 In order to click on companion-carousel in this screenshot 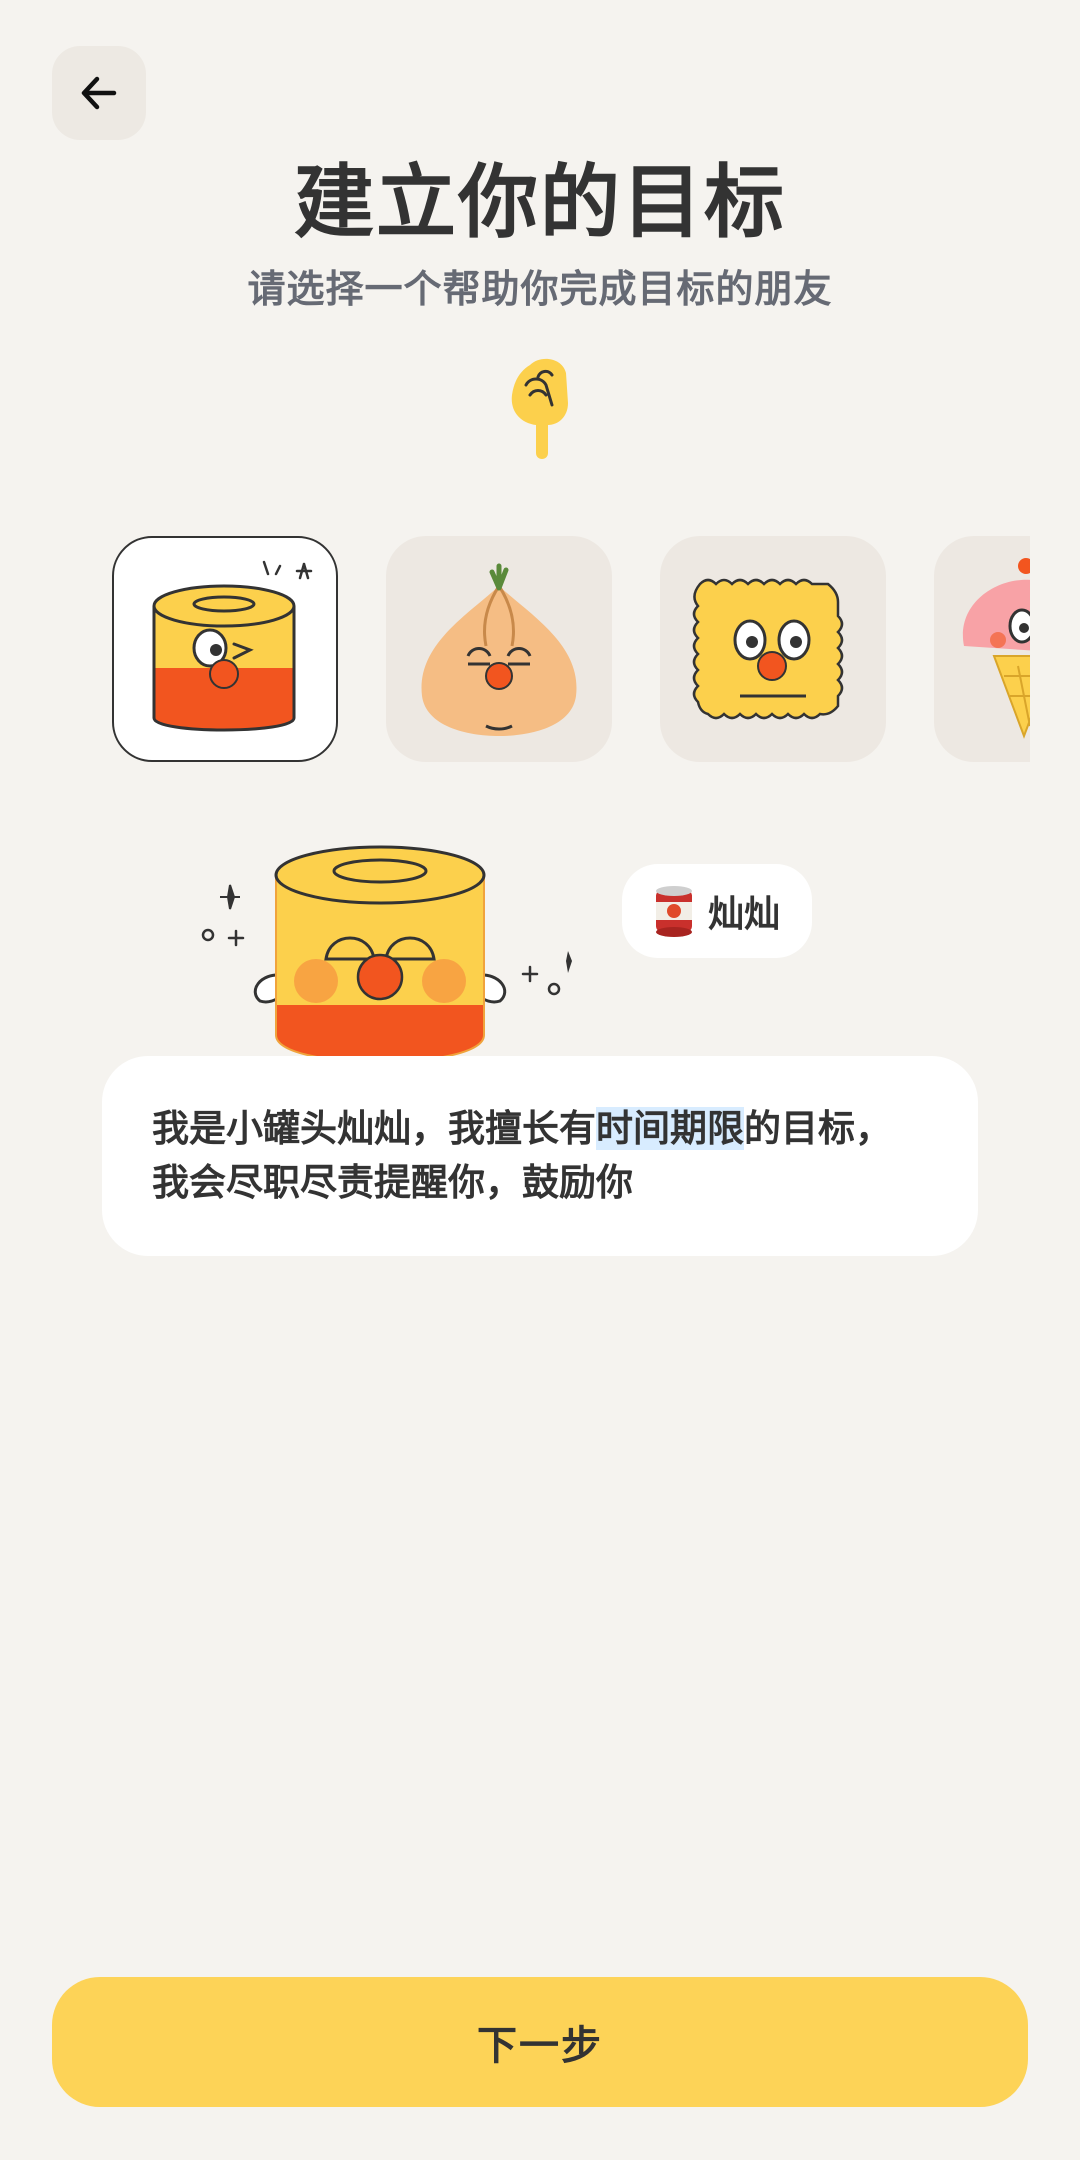, I will do `click(571, 651)`.